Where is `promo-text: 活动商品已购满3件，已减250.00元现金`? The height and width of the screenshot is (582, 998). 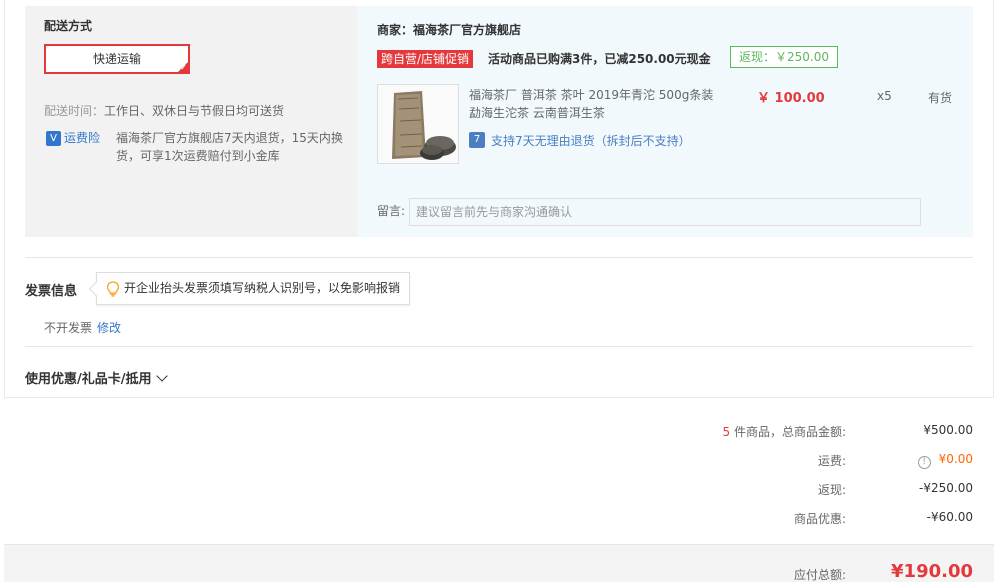
promo-text: 活动商品已购满3件，已减250.00元现金 is located at coordinates (599, 59).